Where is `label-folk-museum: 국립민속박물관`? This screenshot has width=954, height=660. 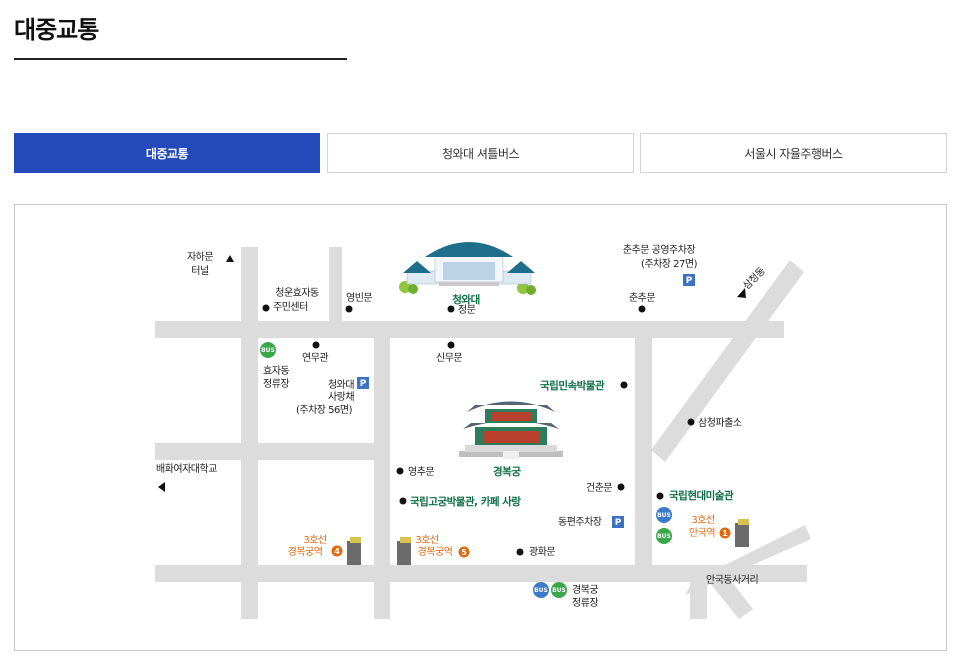 label-folk-museum: 국립민속박물관 is located at coordinates (572, 385).